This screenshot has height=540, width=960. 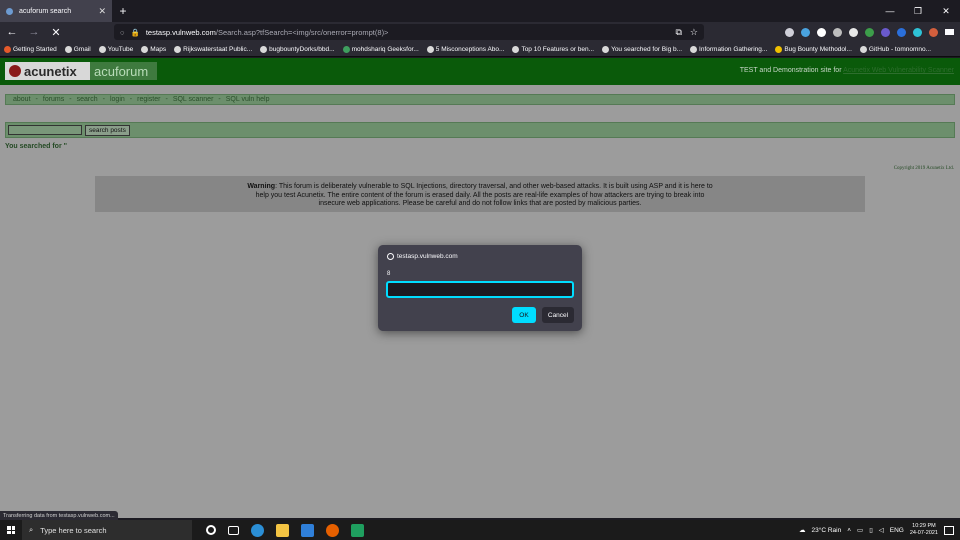 What do you see at coordinates (211, 530) in the screenshot?
I see `cortana-icon` at bounding box center [211, 530].